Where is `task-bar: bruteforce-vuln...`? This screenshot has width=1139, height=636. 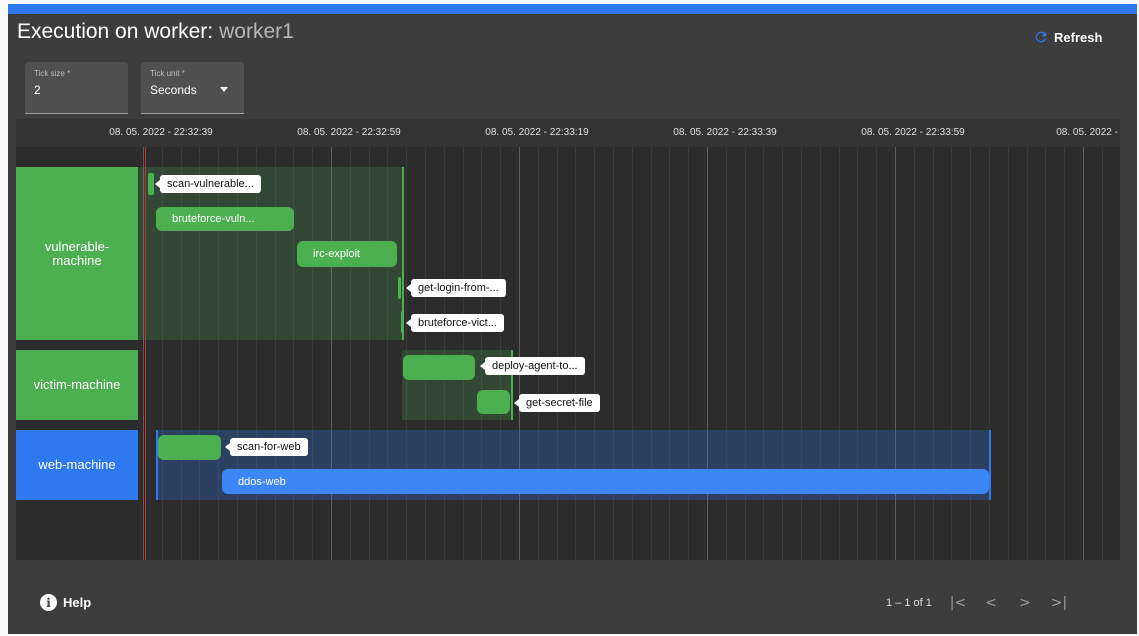
task-bar: bruteforce-vuln... is located at coordinates (225, 219).